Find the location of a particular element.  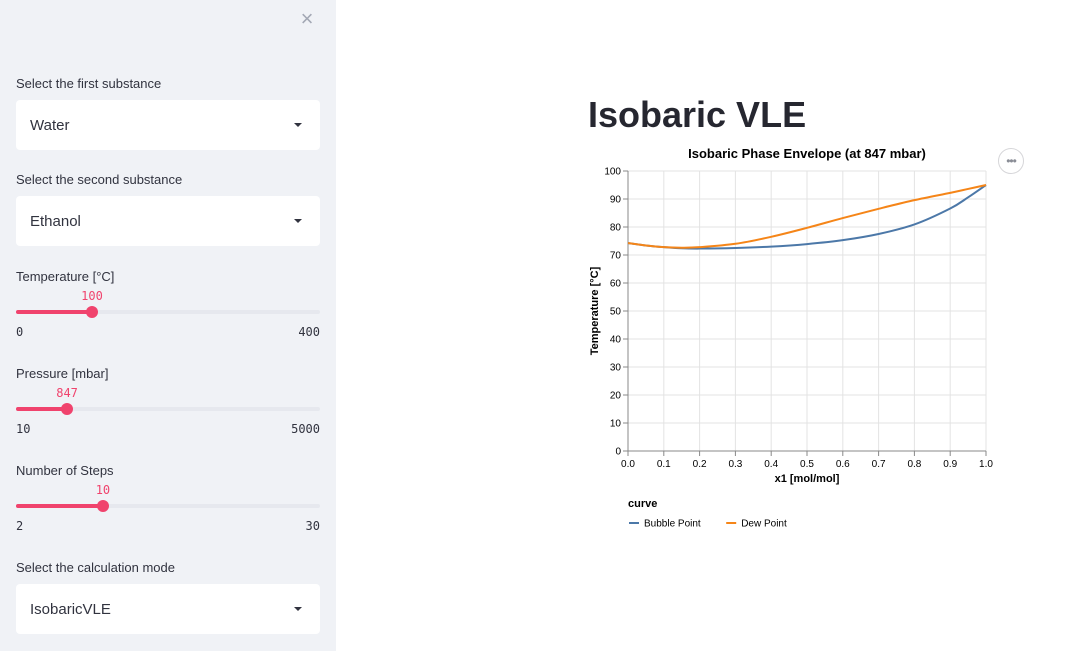

steps-slider: 10 2 30 is located at coordinates (168, 513).